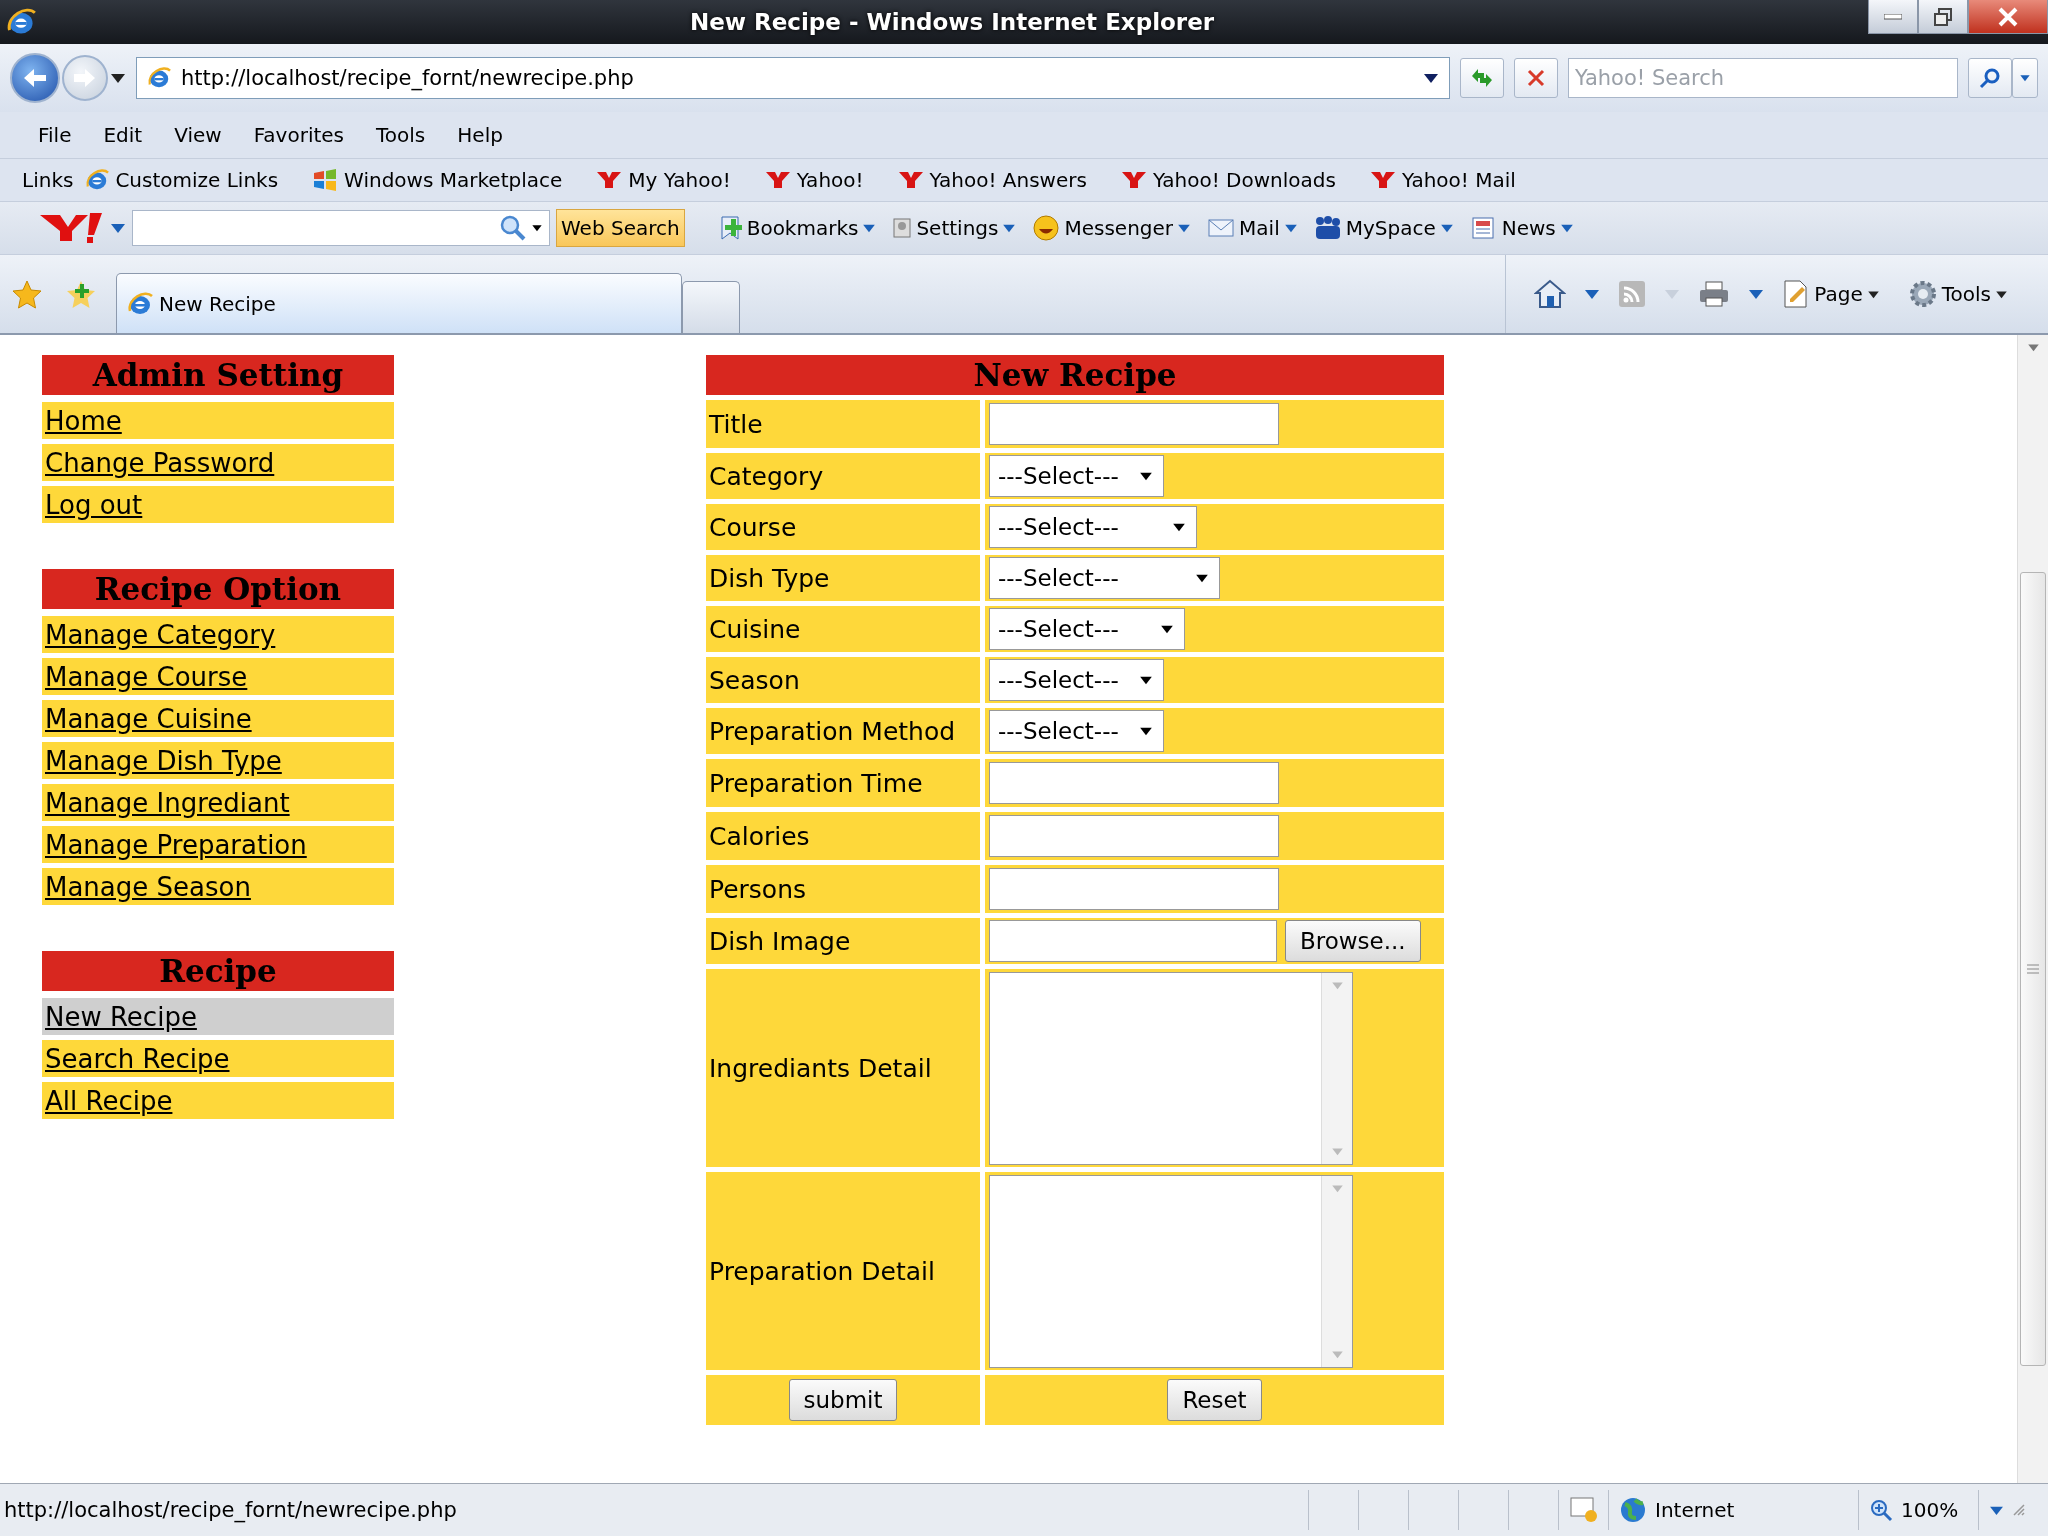  Describe the element at coordinates (620, 228) in the screenshot. I see `web-search-button: Web Search` at that location.